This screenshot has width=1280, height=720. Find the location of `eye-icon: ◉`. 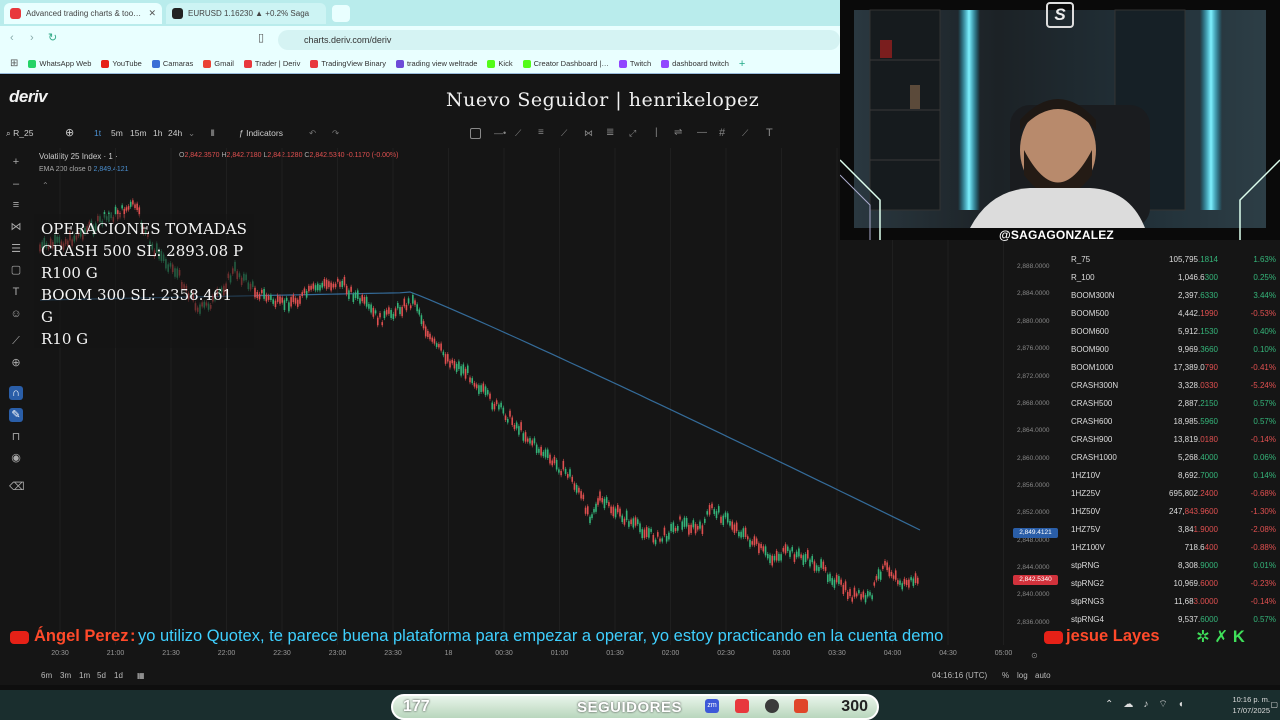

eye-icon: ◉ is located at coordinates (16, 458).